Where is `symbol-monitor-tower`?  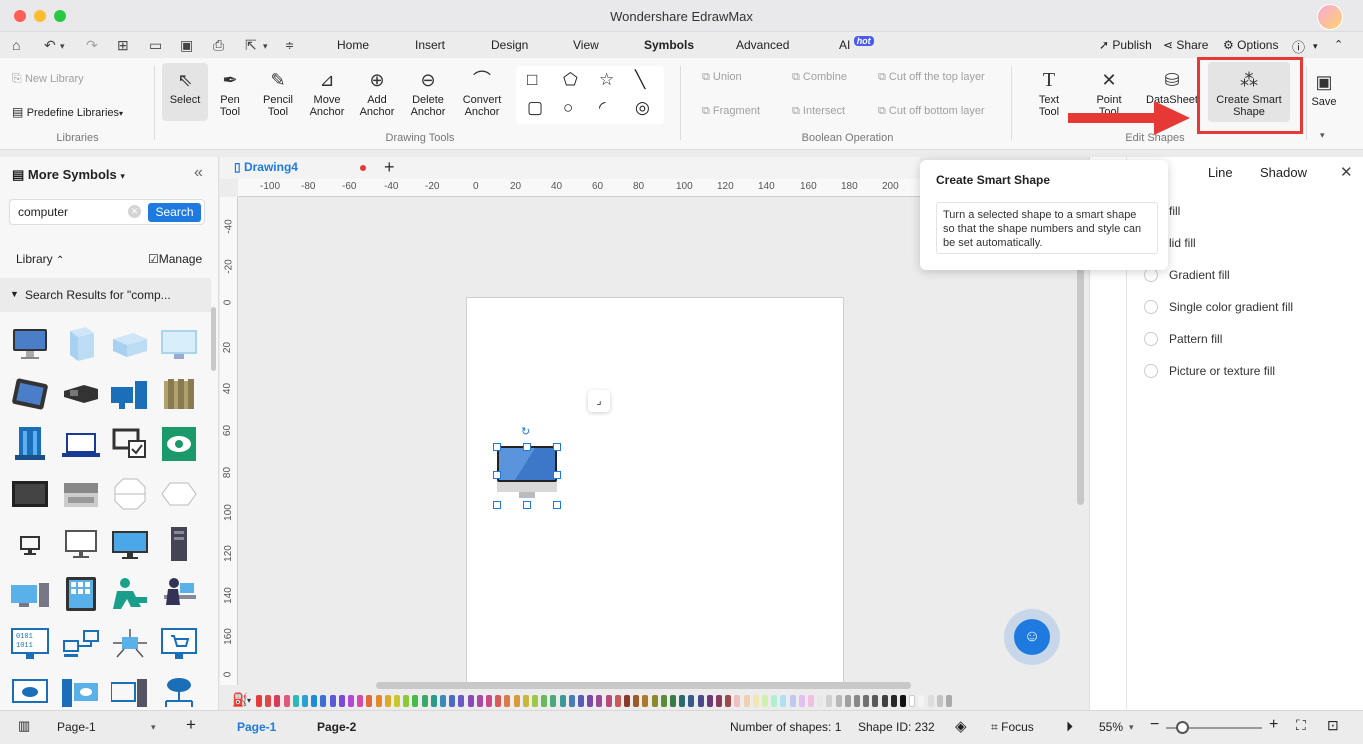
symbol-monitor-tower is located at coordinates (130, 692).